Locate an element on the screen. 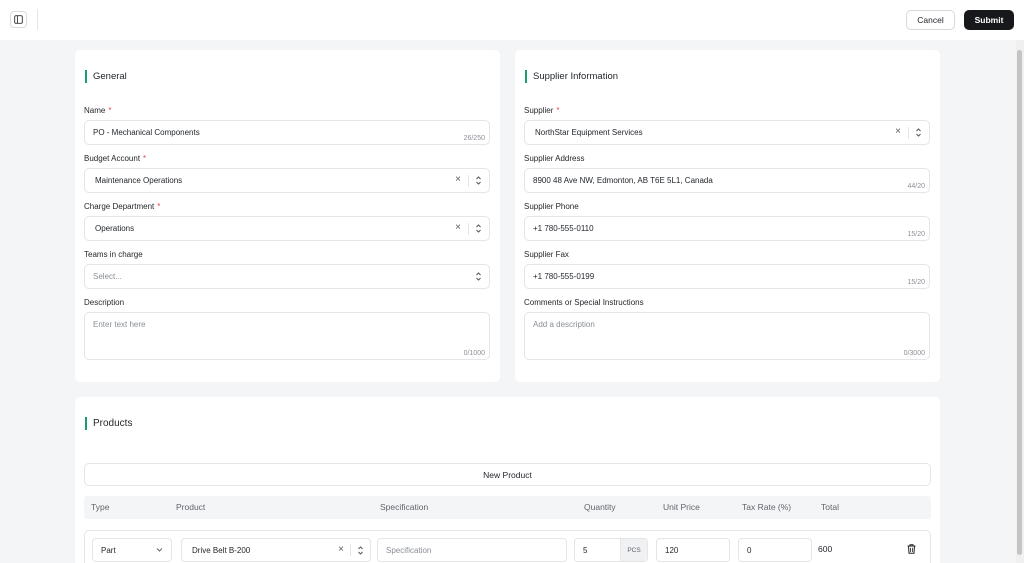 Image resolution: width=1024 pixels, height=563 pixels. submit-button: Submit is located at coordinates (989, 20).